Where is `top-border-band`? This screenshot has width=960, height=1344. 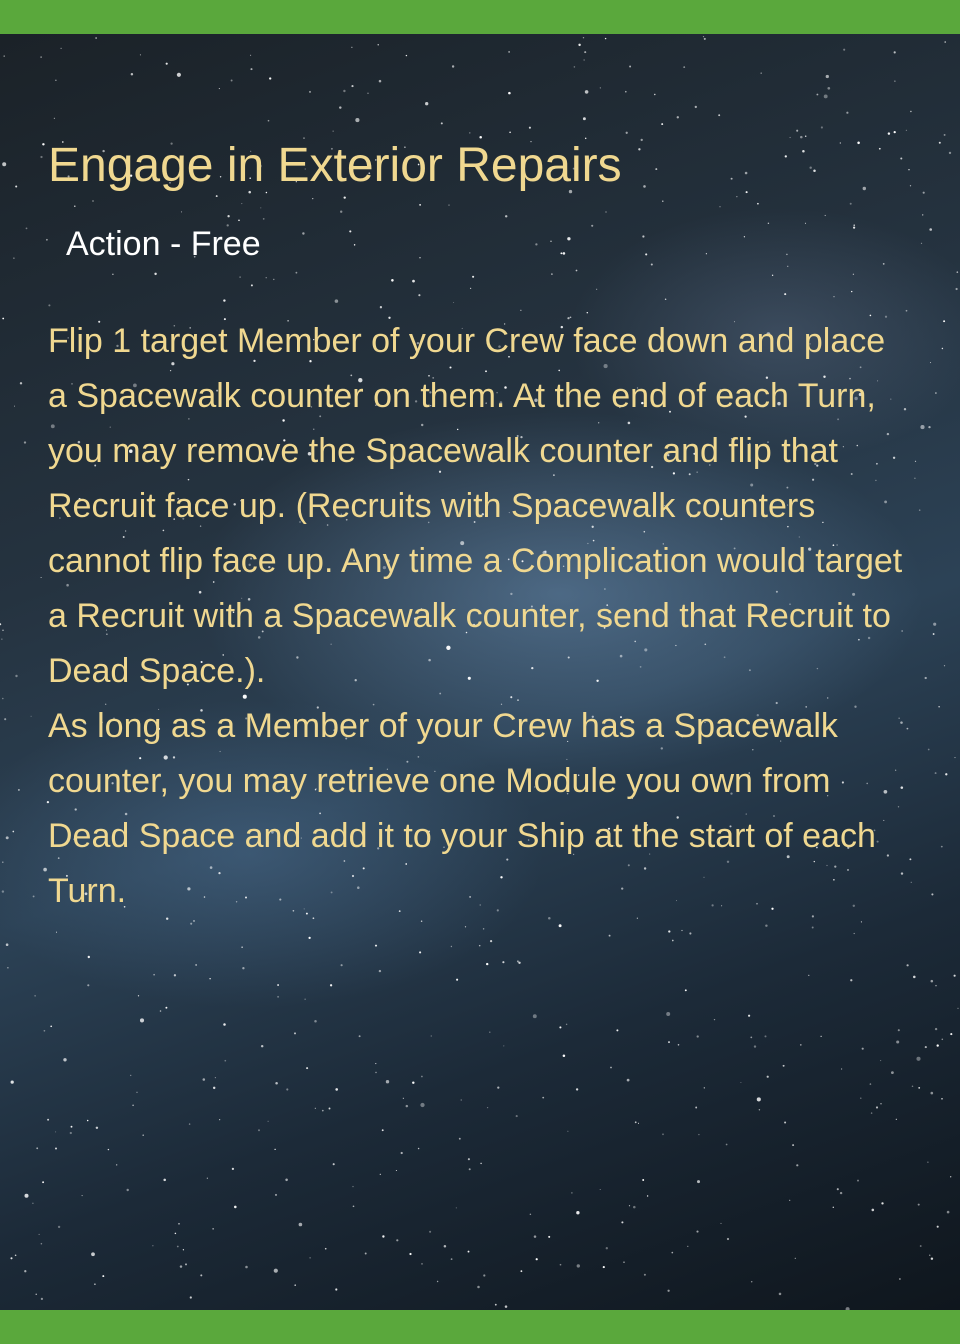
top-border-band is located at coordinates (480, 17).